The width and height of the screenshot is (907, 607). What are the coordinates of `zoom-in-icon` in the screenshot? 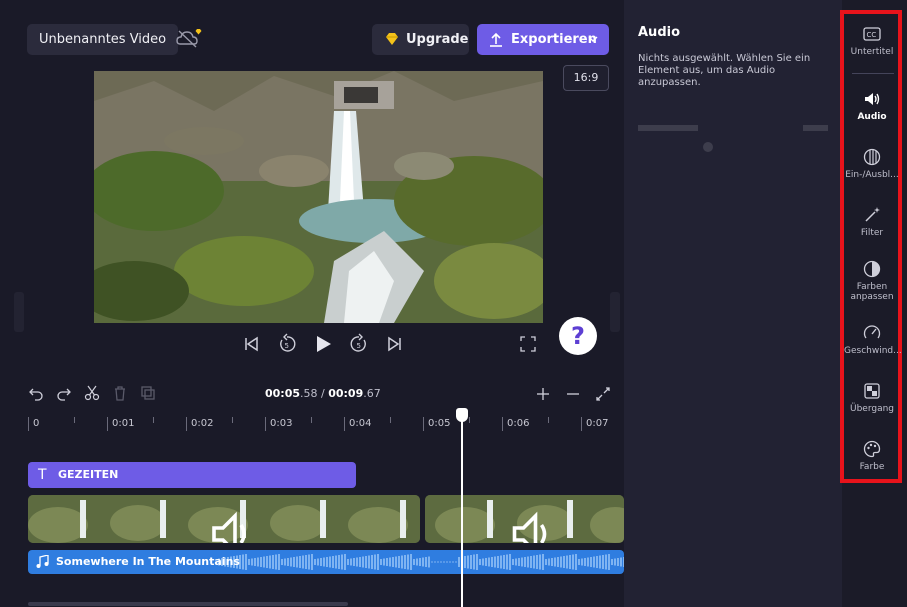 It's located at (543, 394).